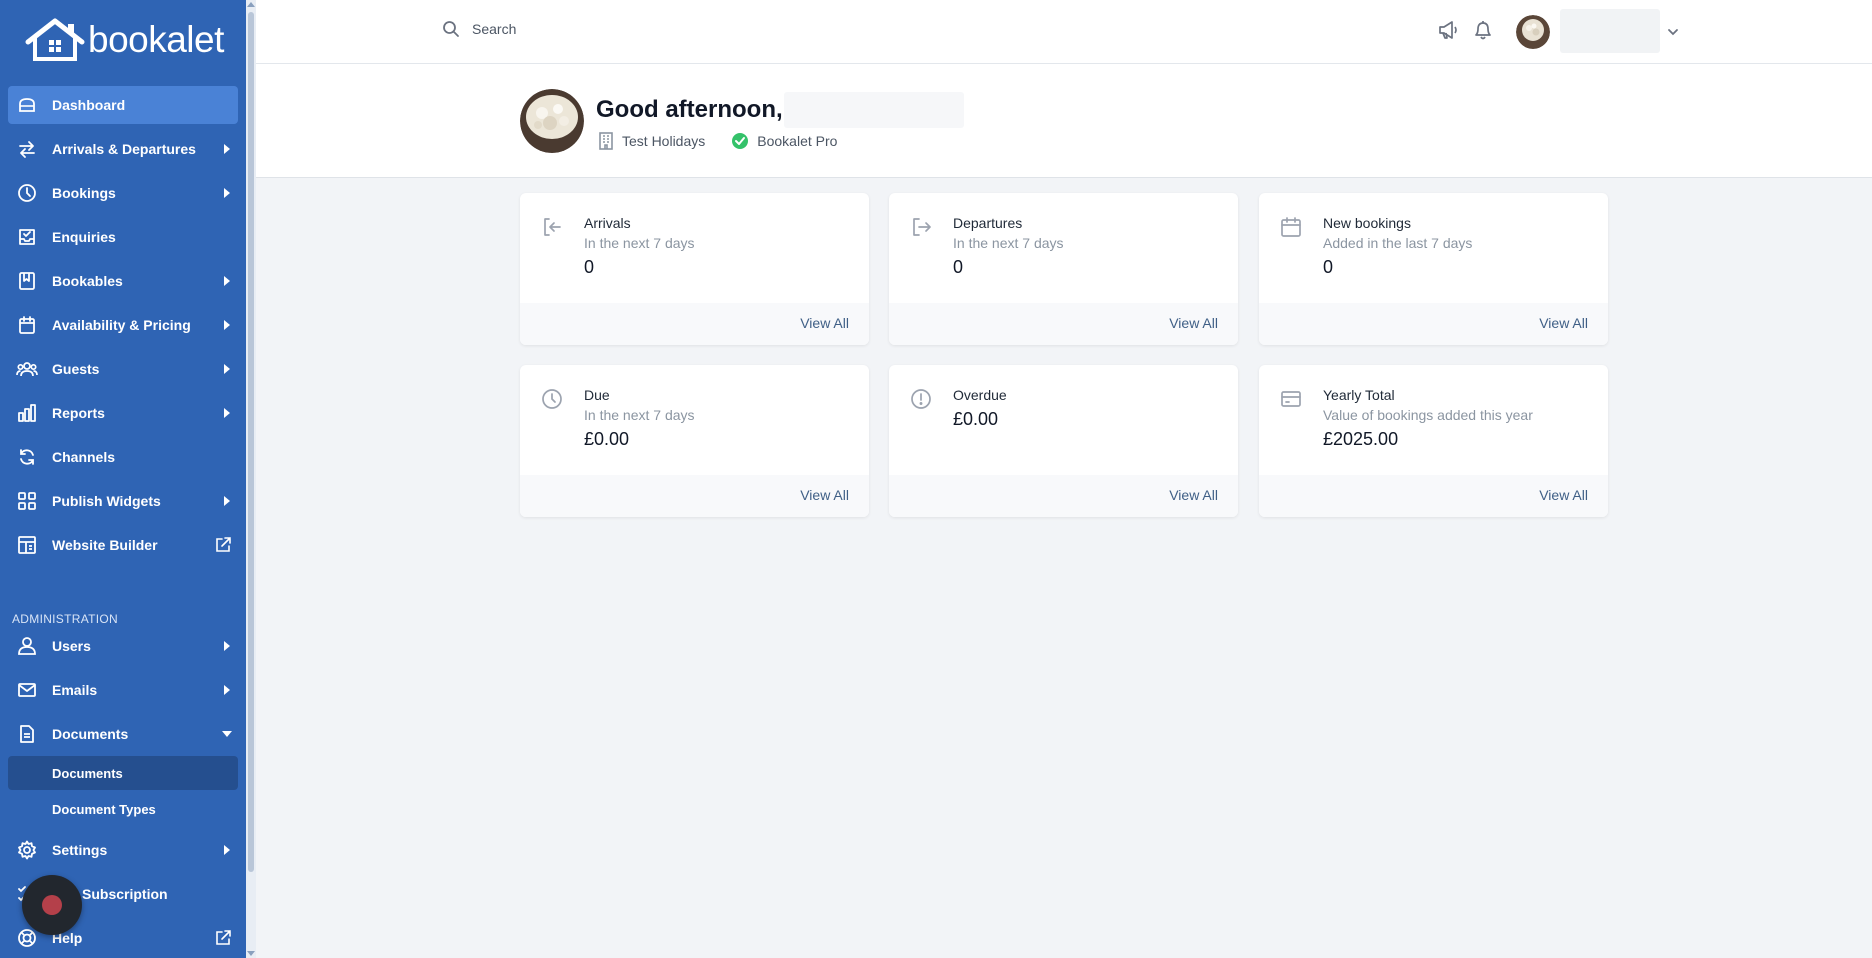 The image size is (1872, 958). Describe the element at coordinates (27, 413) in the screenshot. I see `bar-chart-icon` at that location.